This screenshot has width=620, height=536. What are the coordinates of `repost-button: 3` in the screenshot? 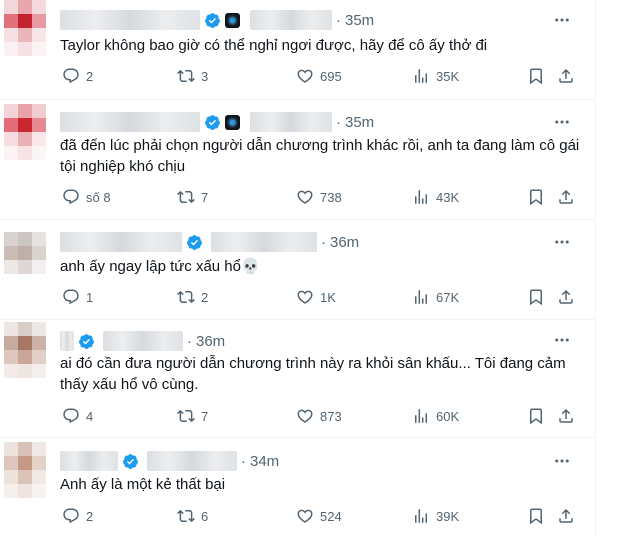 It's located at (192, 76).